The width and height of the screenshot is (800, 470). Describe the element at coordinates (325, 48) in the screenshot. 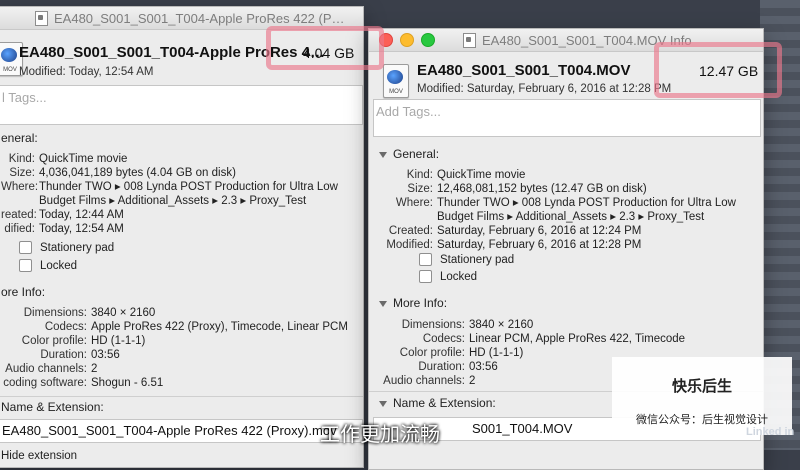

I see `size-highlight-left` at that location.